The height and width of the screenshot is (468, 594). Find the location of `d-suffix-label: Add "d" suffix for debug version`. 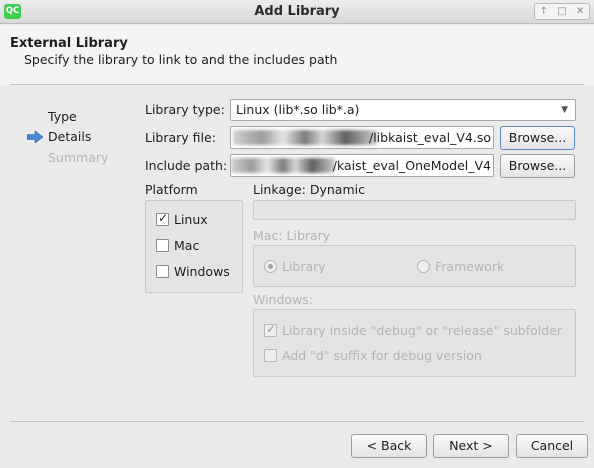

d-suffix-label: Add "d" suffix for debug version is located at coordinates (382, 355).